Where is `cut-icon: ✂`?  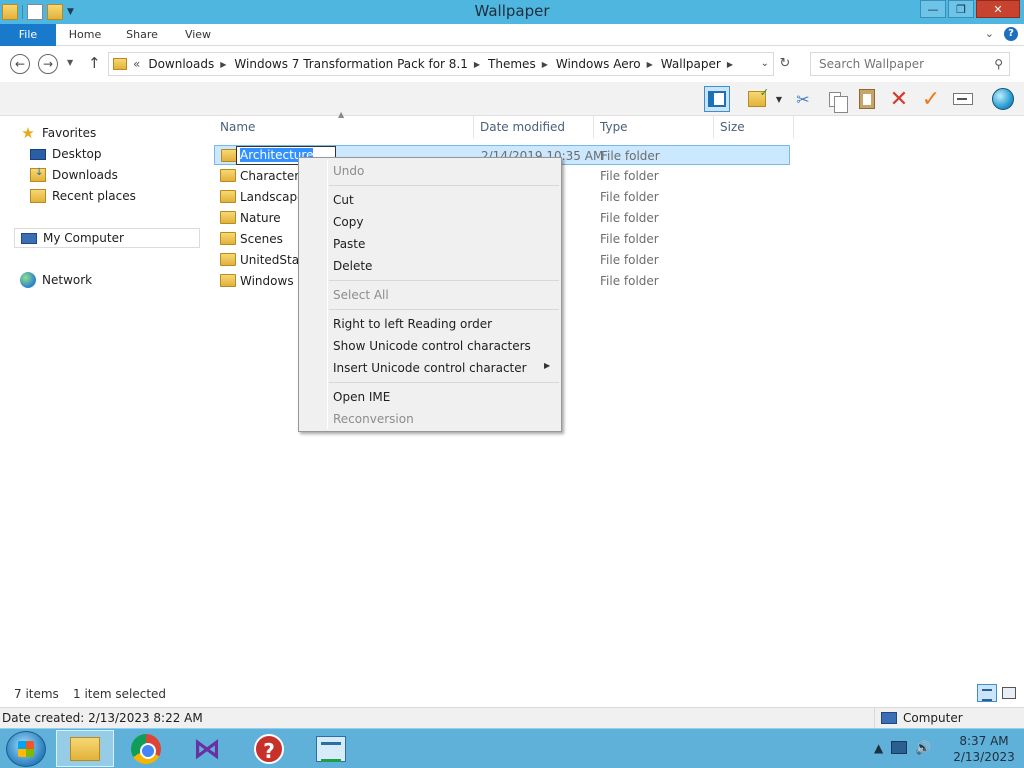
cut-icon: ✂ is located at coordinates (803, 99).